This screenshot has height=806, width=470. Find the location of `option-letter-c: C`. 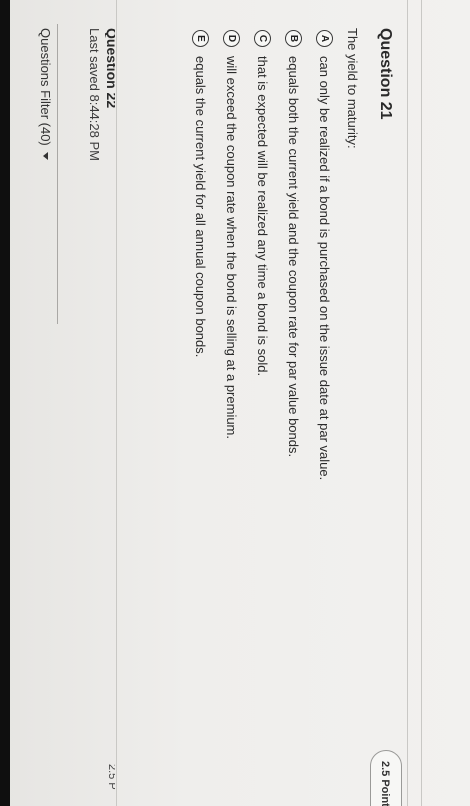

option-letter-c: C is located at coordinates (262, 38).